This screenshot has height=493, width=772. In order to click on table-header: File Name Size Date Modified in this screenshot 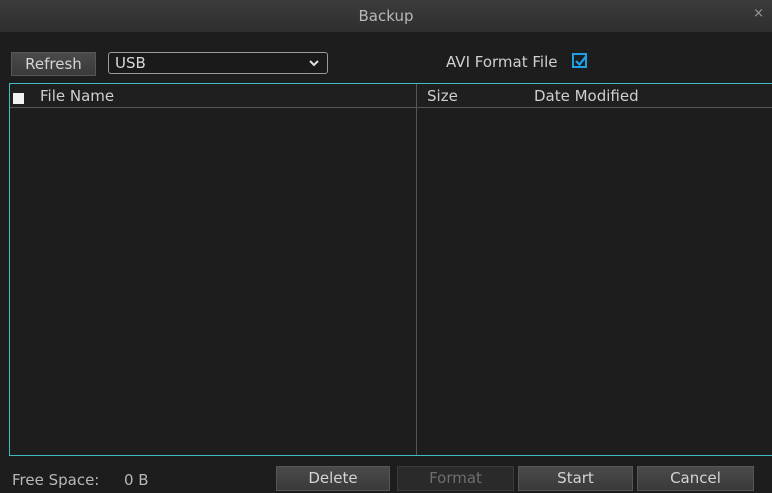, I will do `click(391, 96)`.